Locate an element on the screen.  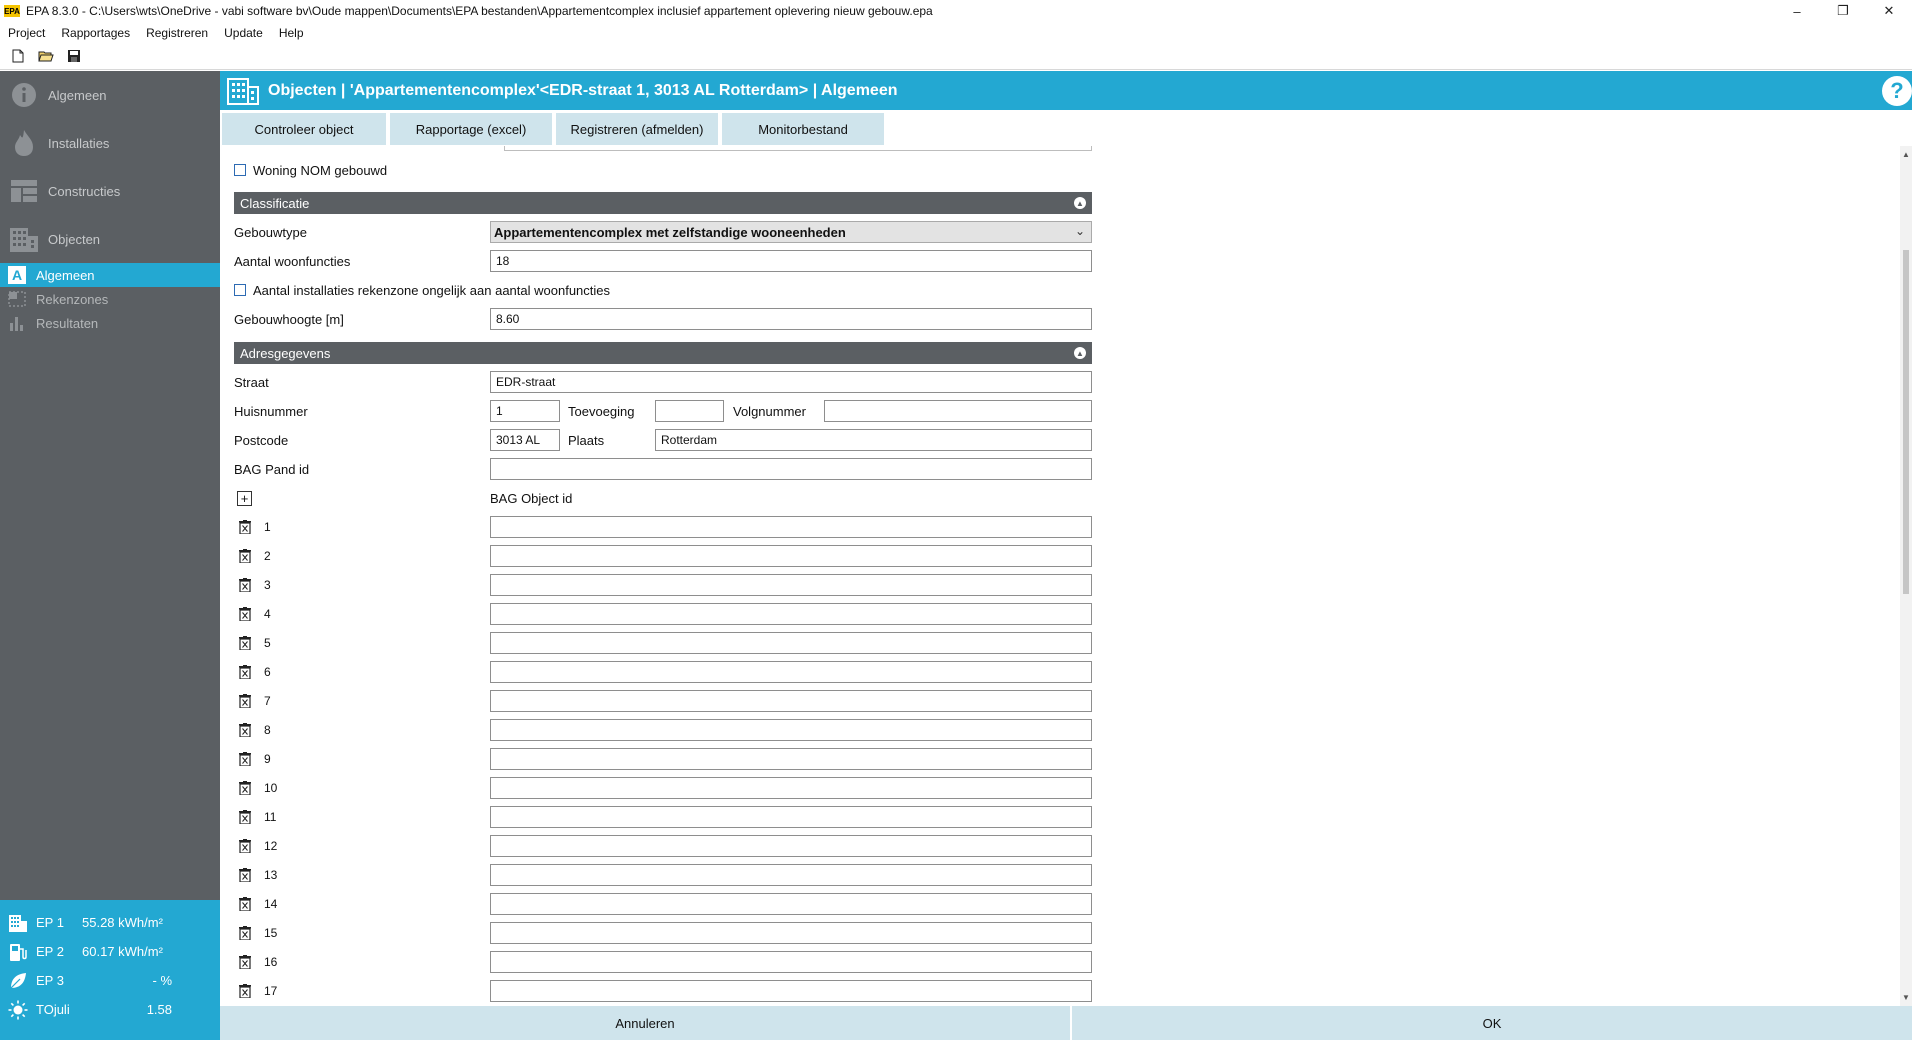
fuel-pump-icon is located at coordinates (18, 952).